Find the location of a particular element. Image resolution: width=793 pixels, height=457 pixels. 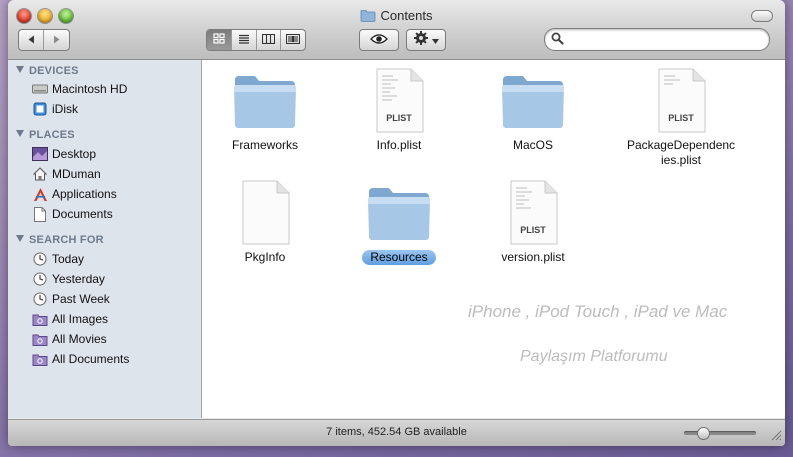

sidebar-item-desktop: Desktop is located at coordinates (64, 154).